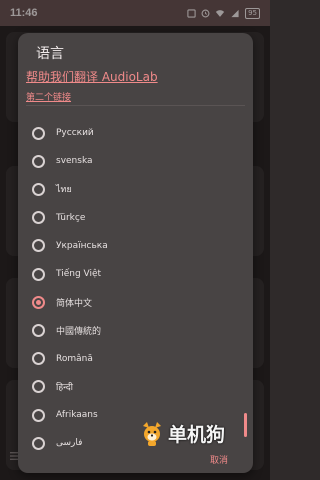  What do you see at coordinates (219, 459) in the screenshot?
I see `cancel-button: 取消` at bounding box center [219, 459].